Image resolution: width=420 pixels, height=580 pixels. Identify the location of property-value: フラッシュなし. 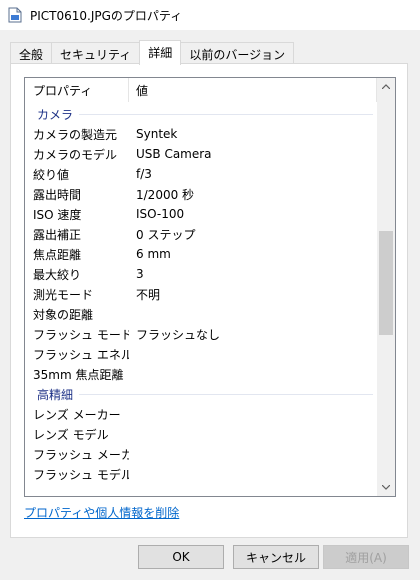
(178, 334).